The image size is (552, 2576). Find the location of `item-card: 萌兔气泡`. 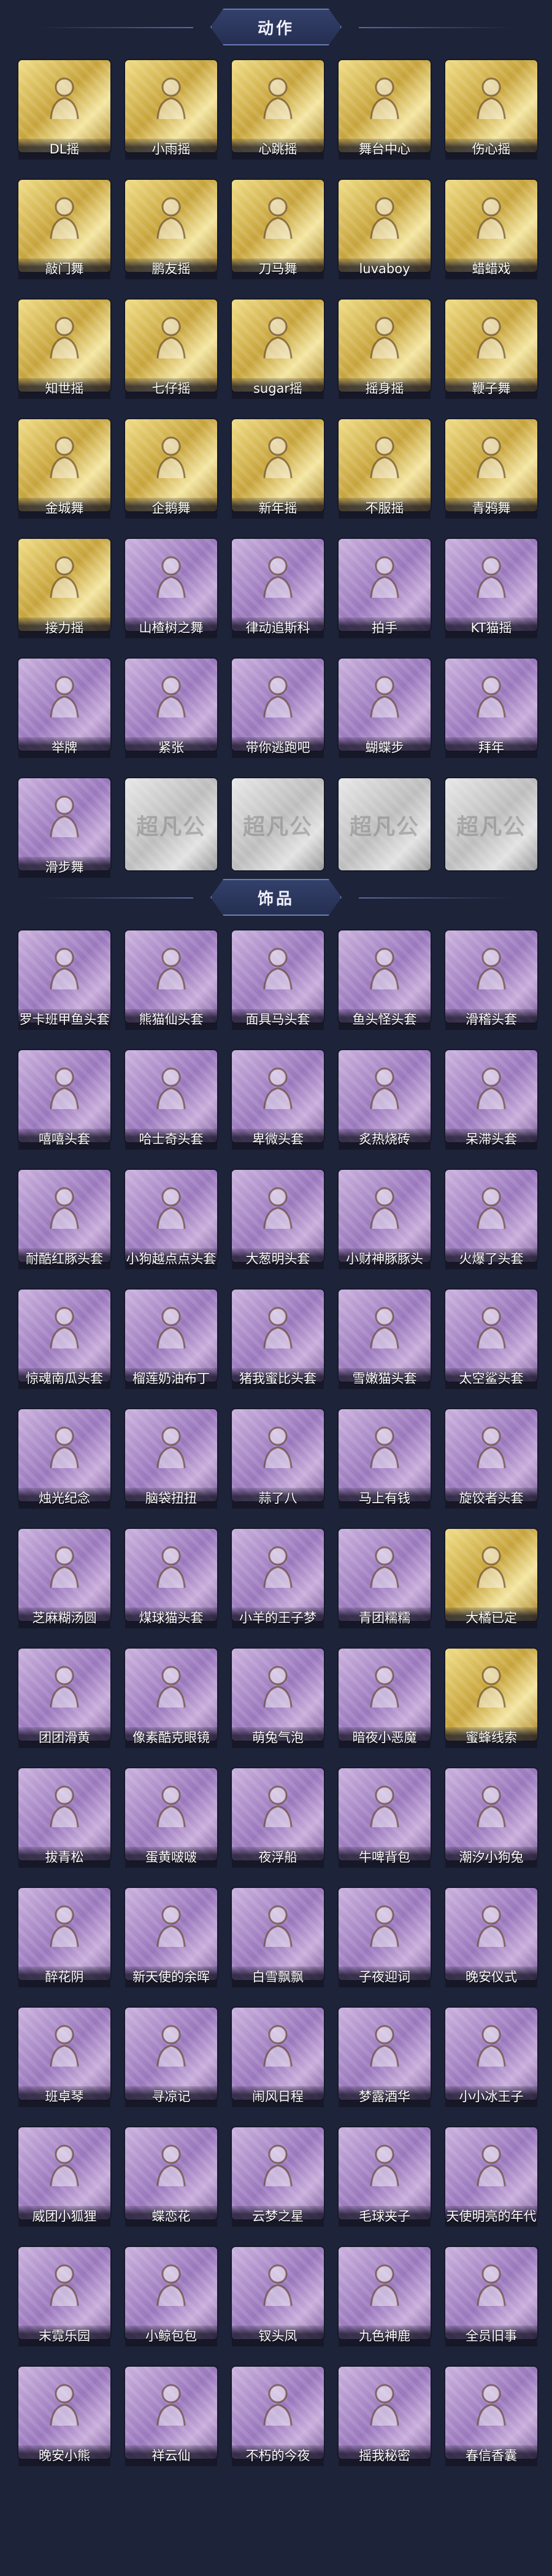

item-card: 萌兔气泡 is located at coordinates (278, 1698).